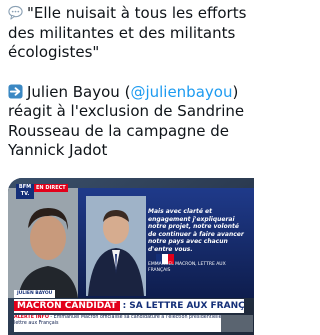 The width and height of the screenshot is (320, 335). What do you see at coordinates (35, 294) in the screenshot?
I see `speaker-name: JULIEN BAYOU` at bounding box center [35, 294].